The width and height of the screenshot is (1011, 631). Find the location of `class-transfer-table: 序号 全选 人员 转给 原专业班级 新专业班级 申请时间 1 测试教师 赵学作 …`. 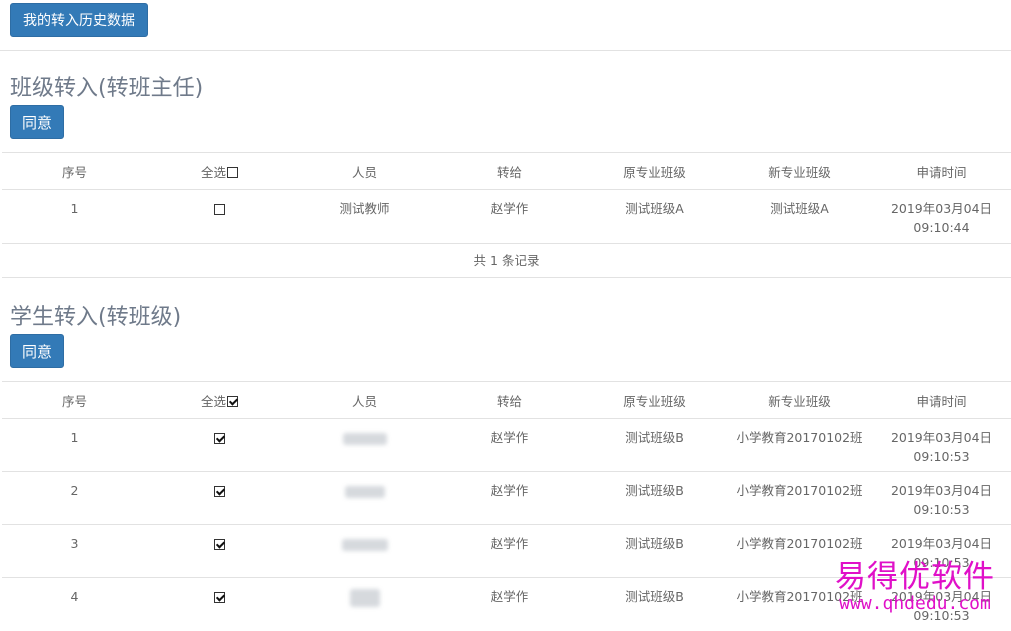

class-transfer-table: 序号 全选 人员 转给 原专业班级 新专业班级 申请时间 1 测试教师 赵学作 … is located at coordinates (506, 198).